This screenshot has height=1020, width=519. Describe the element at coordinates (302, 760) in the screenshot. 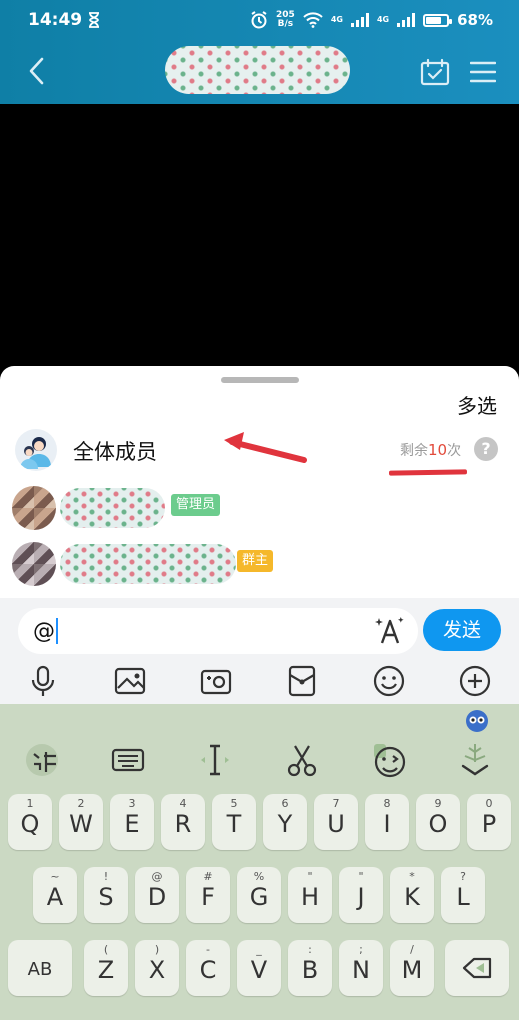

I see `scissors-icon` at that location.